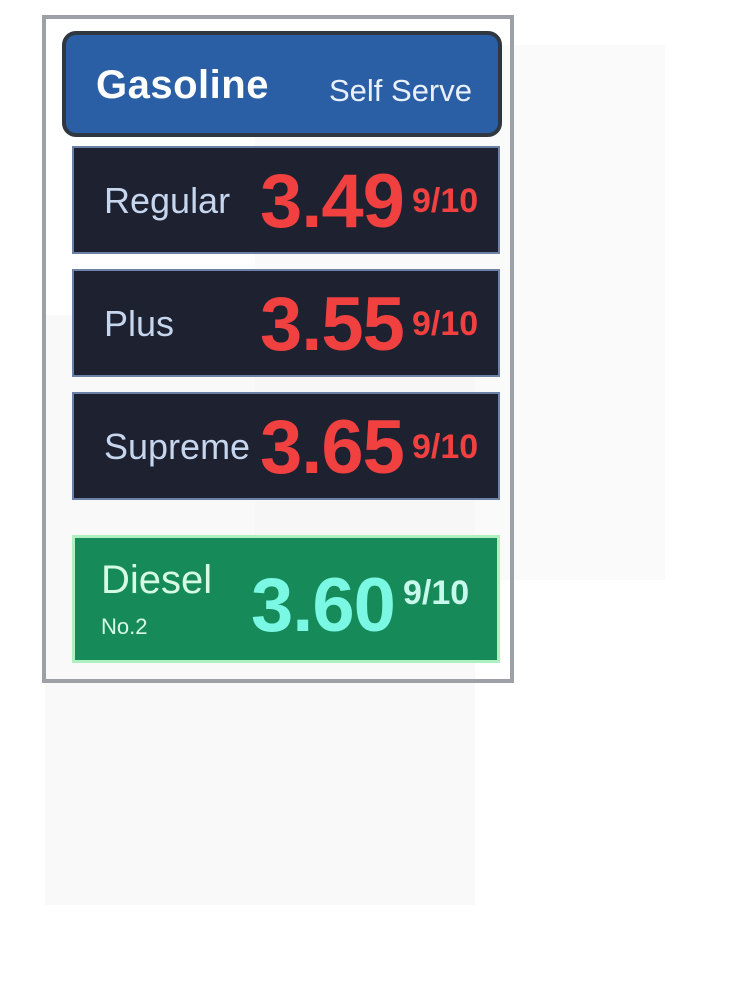 The height and width of the screenshot is (990, 750). What do you see at coordinates (400, 90) in the screenshot?
I see `sign-subtitle: Self Serve` at bounding box center [400, 90].